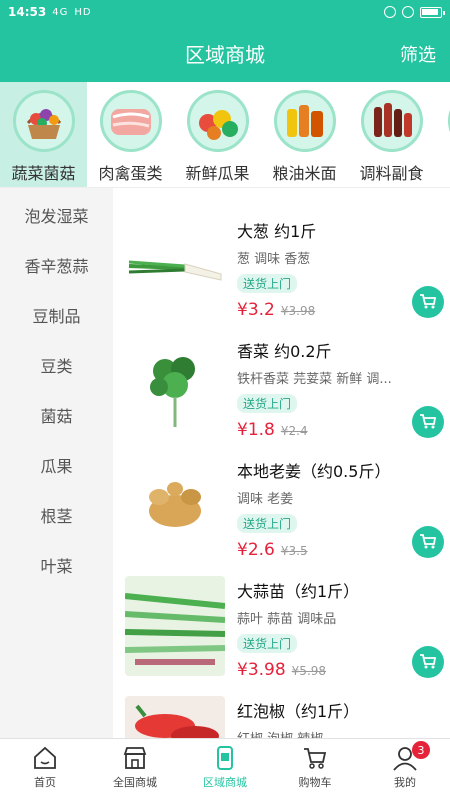 The width and height of the screenshot is (450, 800). What do you see at coordinates (277, 231) in the screenshot?
I see `product-name: 大葱 约1斤` at bounding box center [277, 231].